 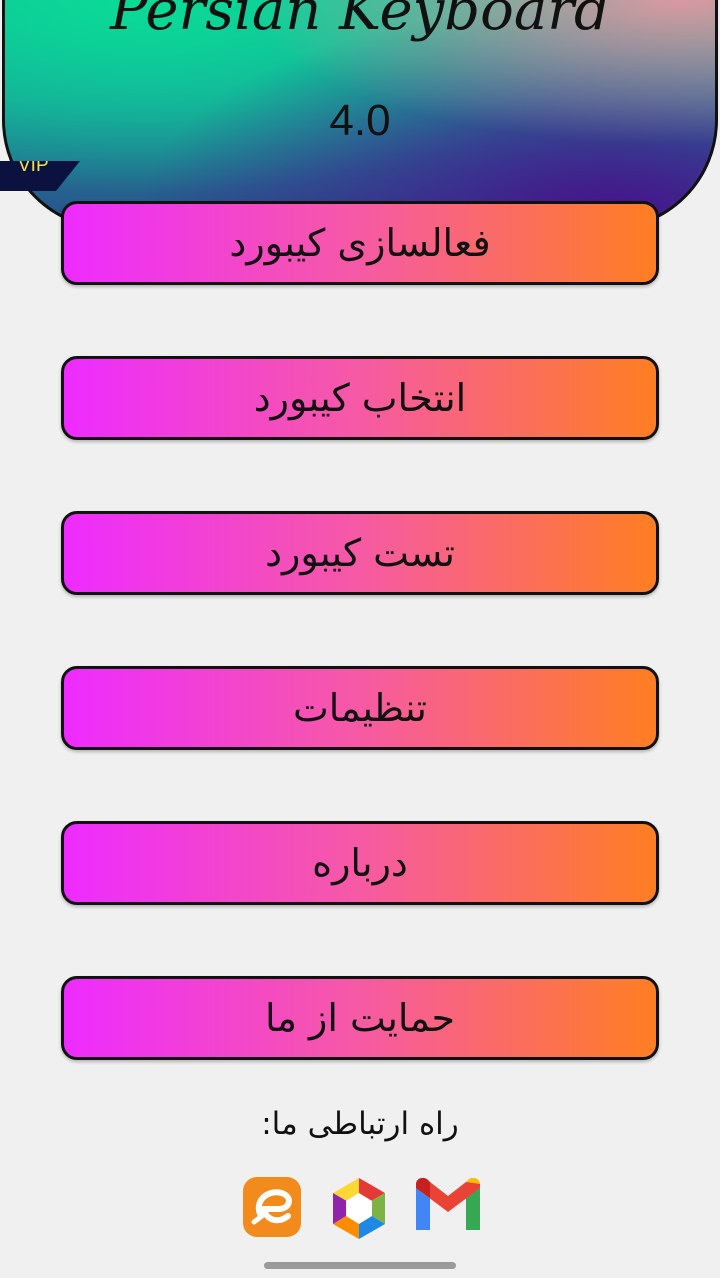 What do you see at coordinates (360, 120) in the screenshot?
I see `app-version: 4.0` at bounding box center [360, 120].